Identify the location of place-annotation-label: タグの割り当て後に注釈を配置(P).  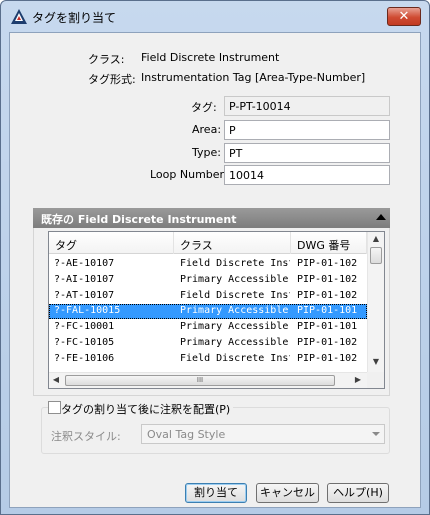
(147, 409).